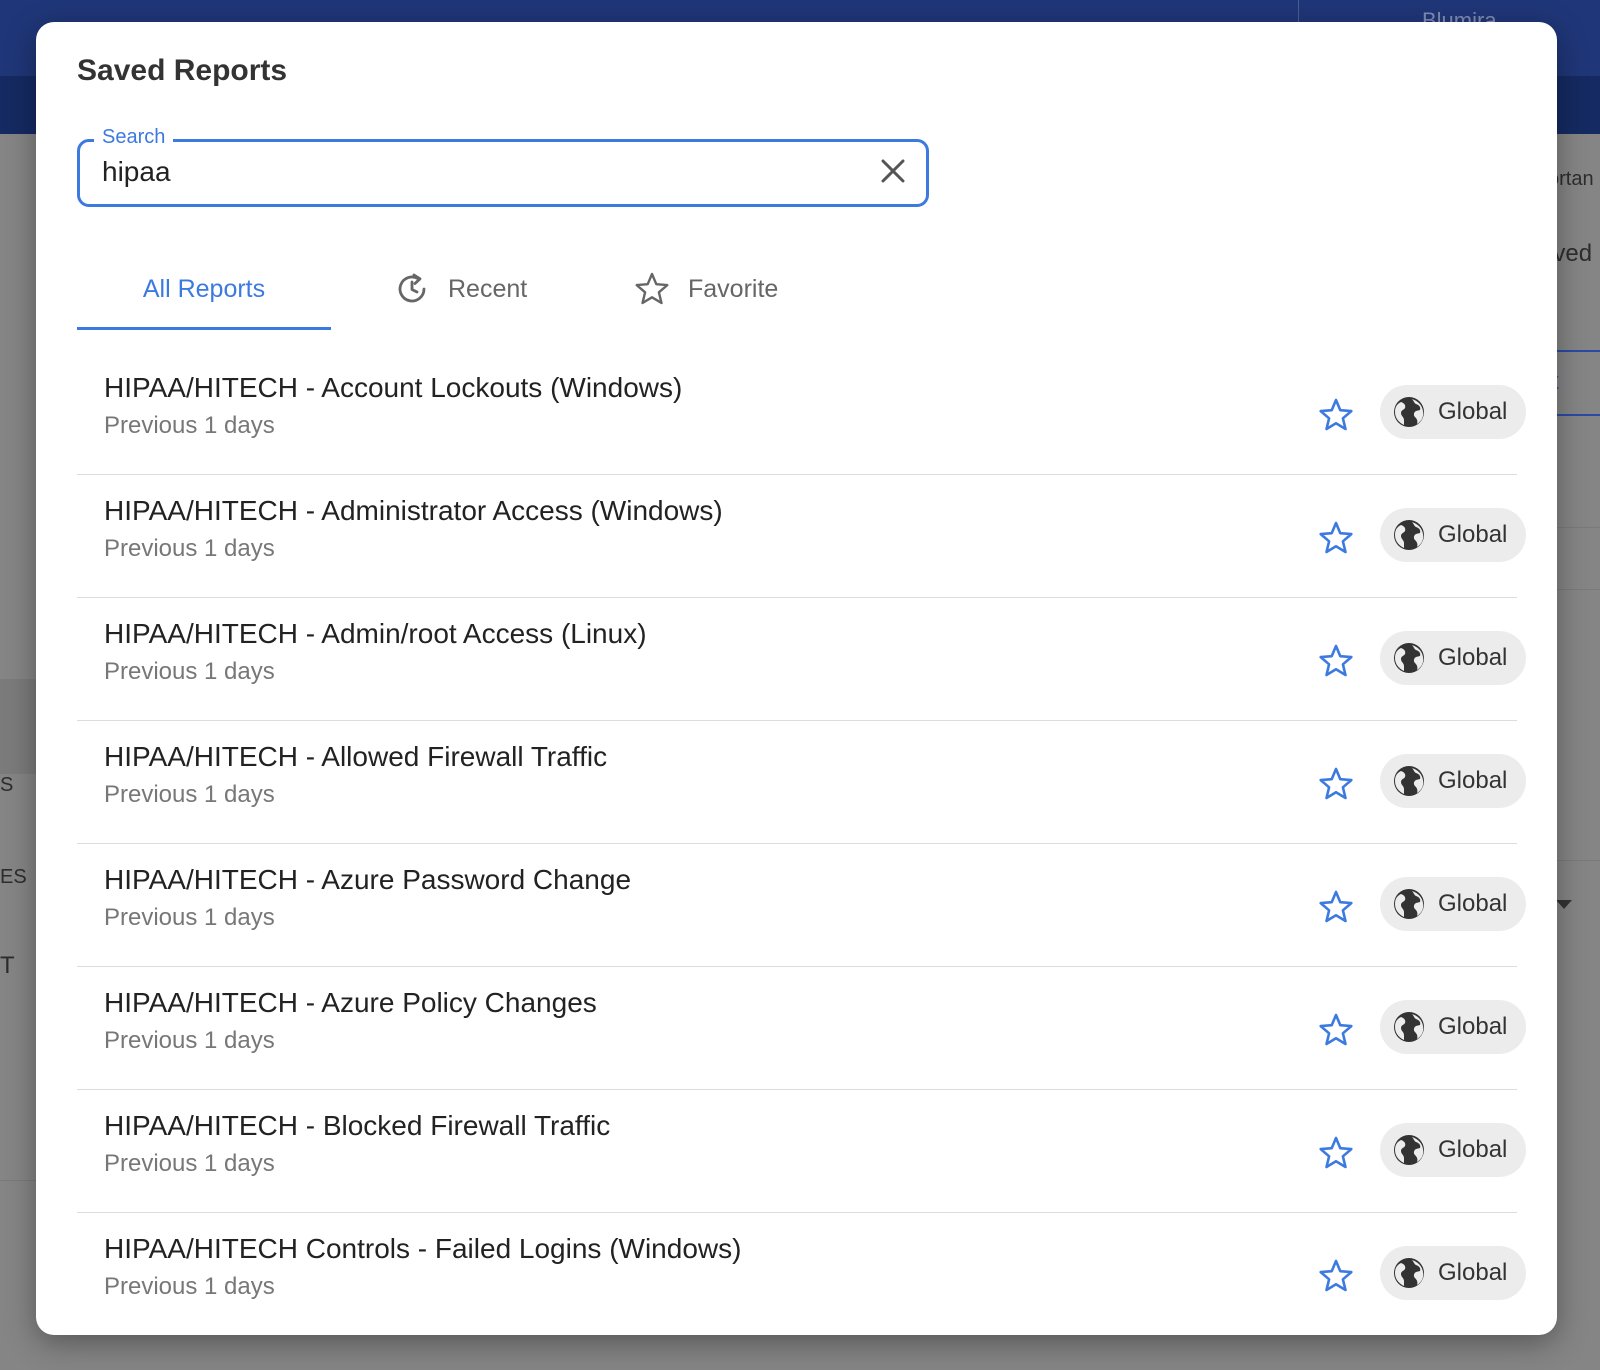  Describe the element at coordinates (7, 785) in the screenshot. I see `background-text-fragment: S` at that location.